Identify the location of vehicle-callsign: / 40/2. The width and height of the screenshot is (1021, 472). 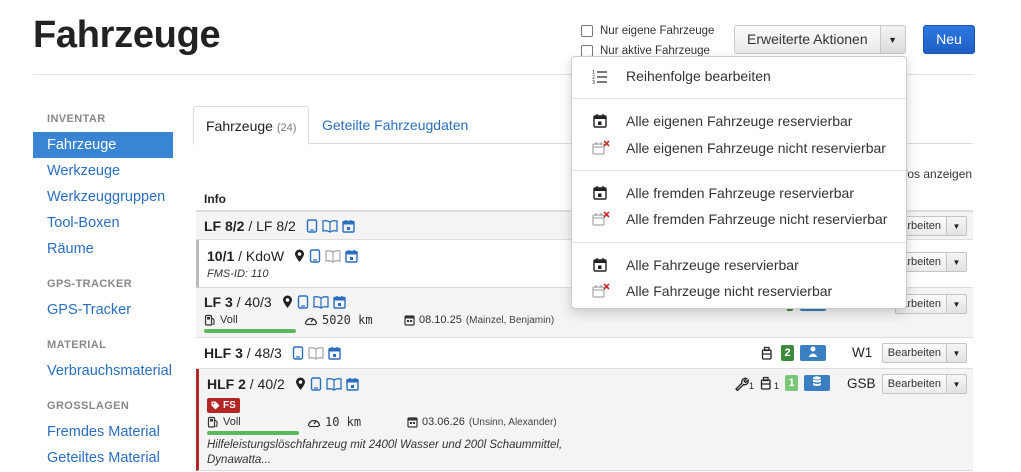
(265, 384).